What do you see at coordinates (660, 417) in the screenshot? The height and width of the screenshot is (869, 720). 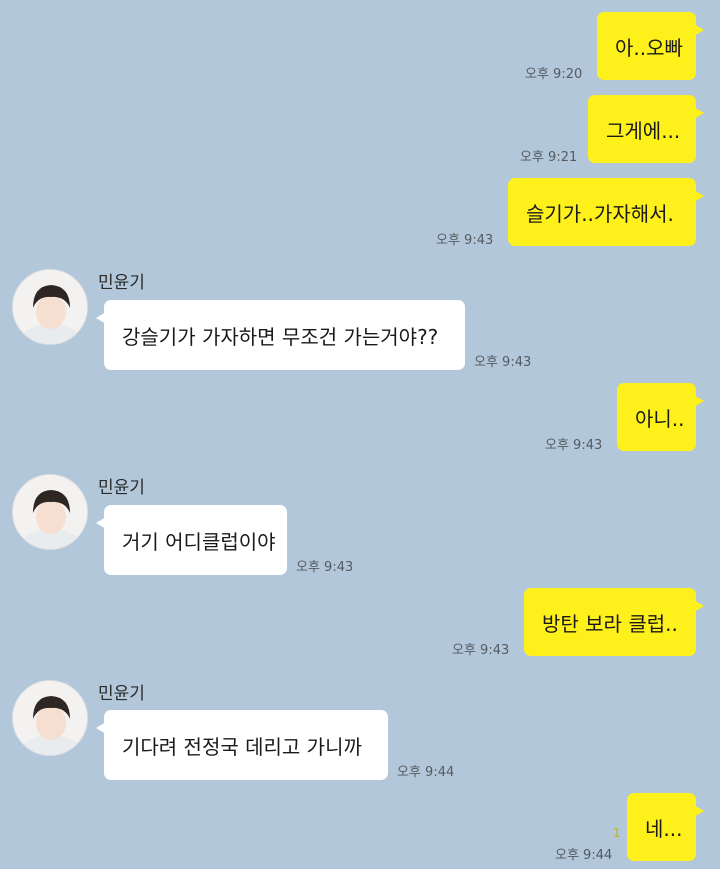 I see `my-message-bubble: 아니..` at bounding box center [660, 417].